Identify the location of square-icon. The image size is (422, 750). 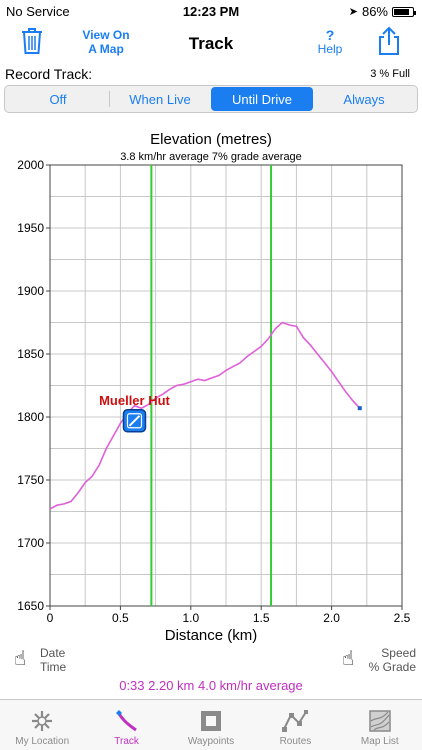
(211, 721).